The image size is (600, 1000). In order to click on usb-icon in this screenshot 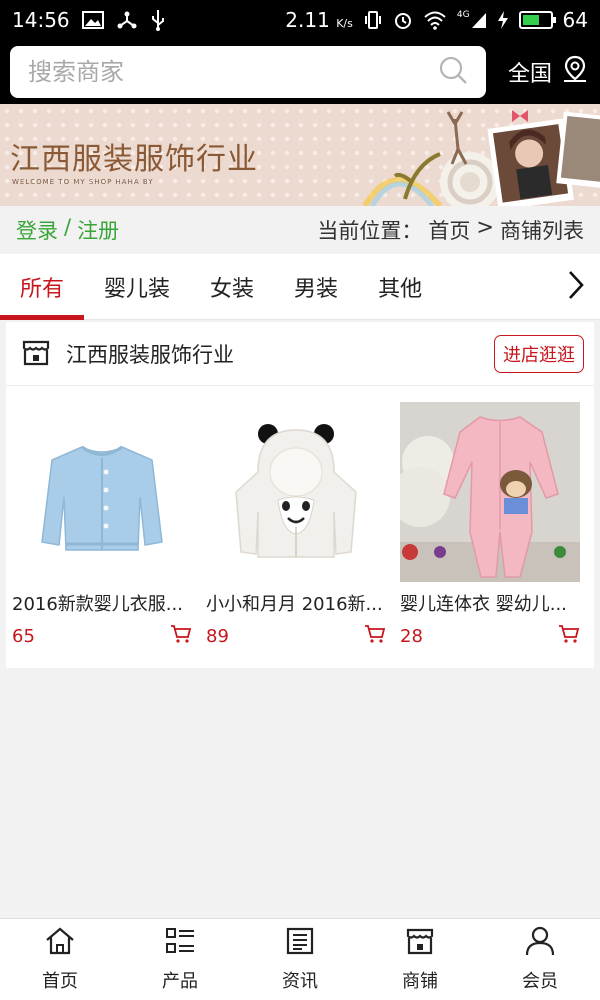, I will do `click(158, 20)`.